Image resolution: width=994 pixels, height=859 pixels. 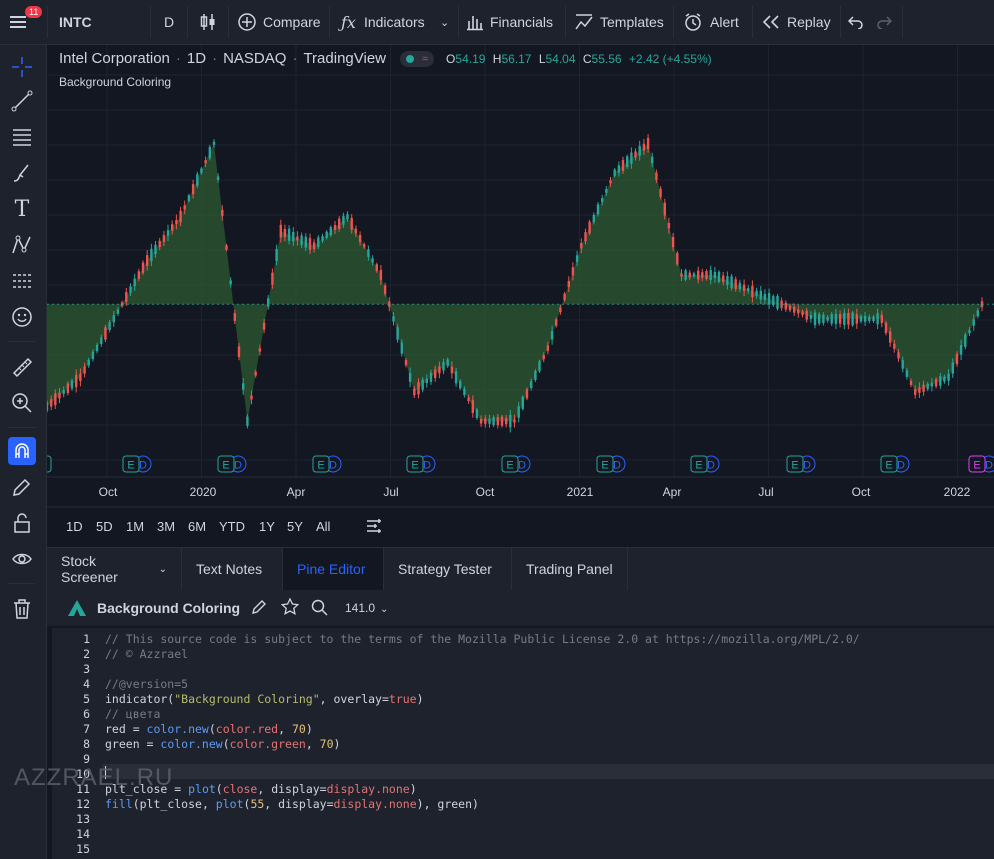 What do you see at coordinates (168, 608) in the screenshot?
I see `script-name: Background Coloring` at bounding box center [168, 608].